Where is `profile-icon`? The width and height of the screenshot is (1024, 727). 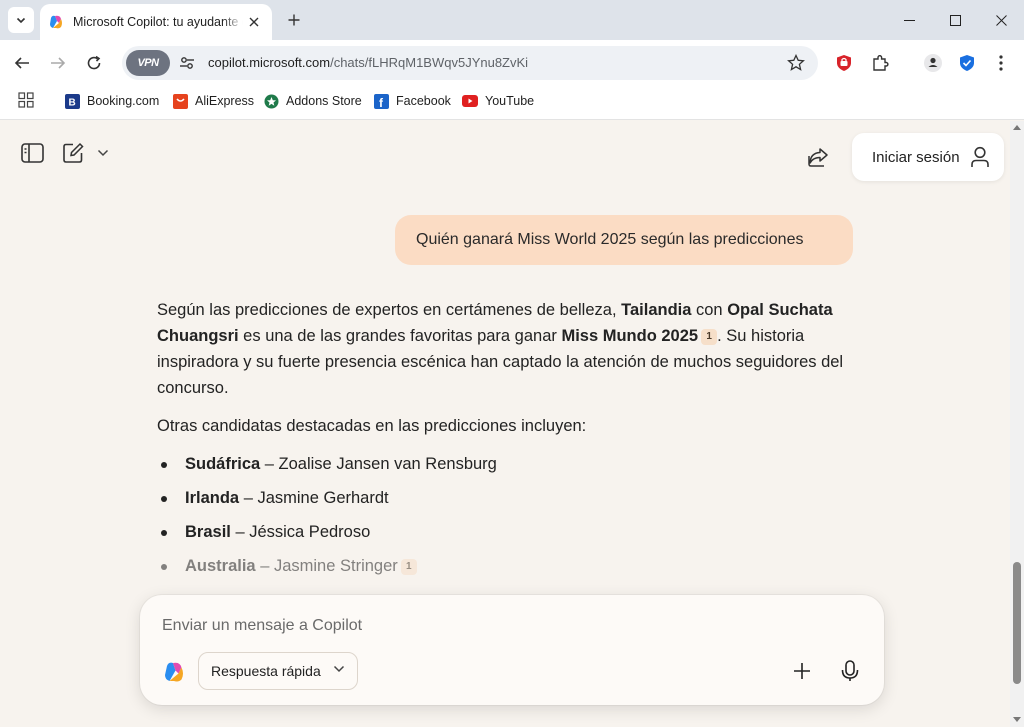 profile-icon is located at coordinates (933, 63).